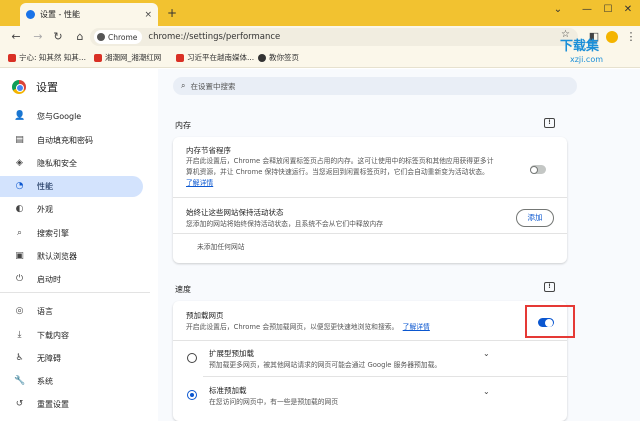  What do you see at coordinates (71, 335) in the screenshot?
I see `sidebar-item-downloads: ⤓ 下载内容` at bounding box center [71, 335].